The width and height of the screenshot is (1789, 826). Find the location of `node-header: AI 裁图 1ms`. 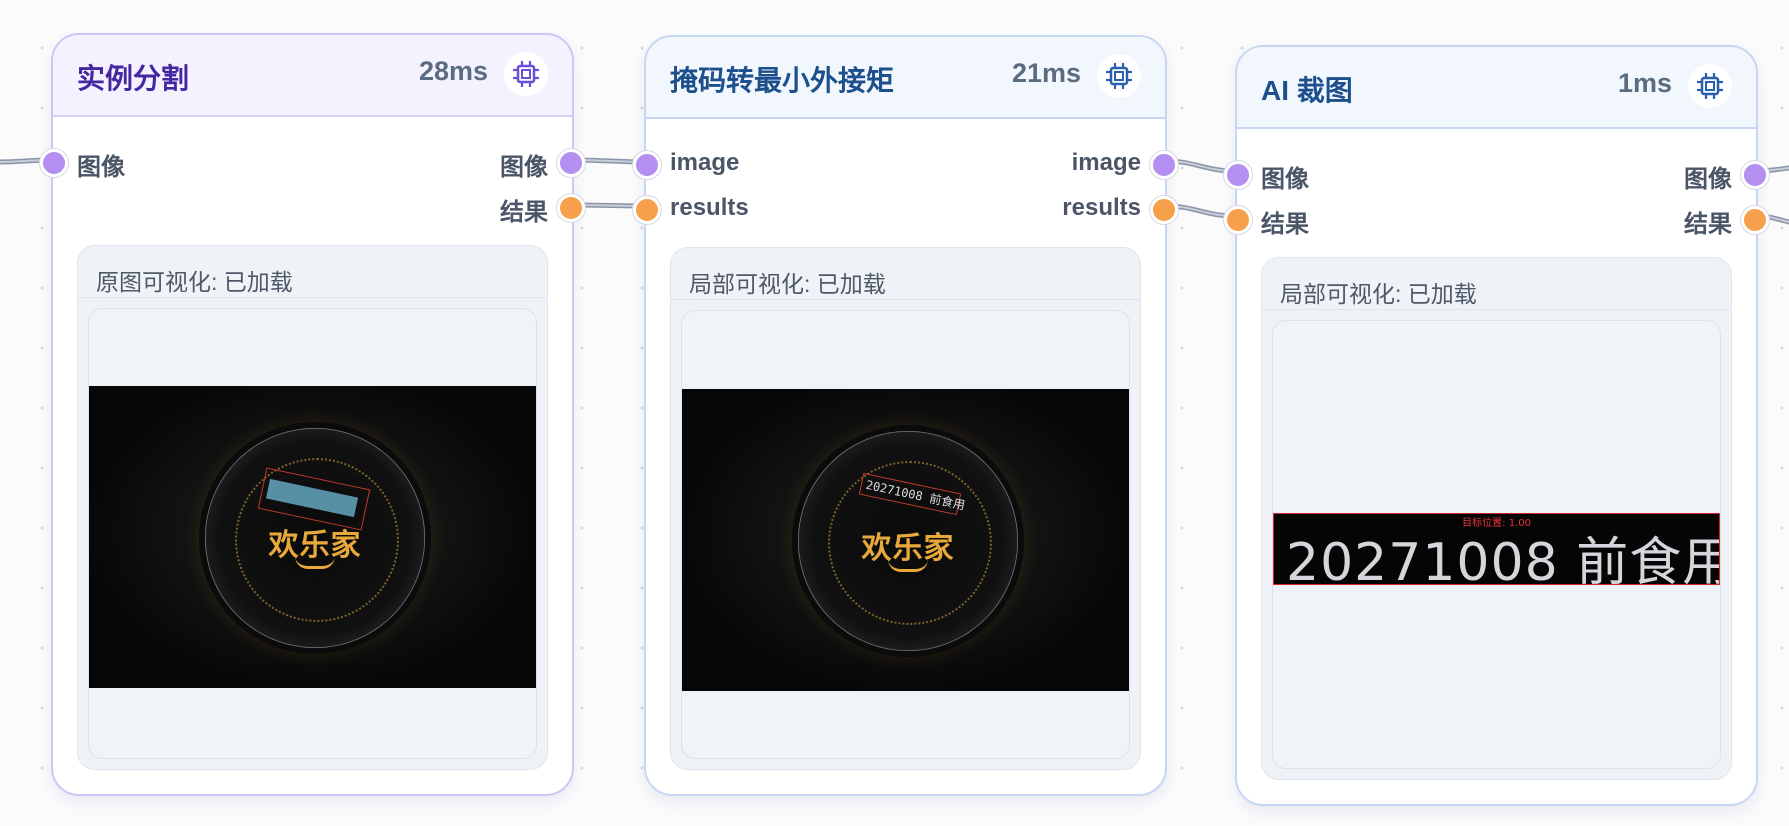

node-header: AI 裁图 1ms is located at coordinates (1496, 88).